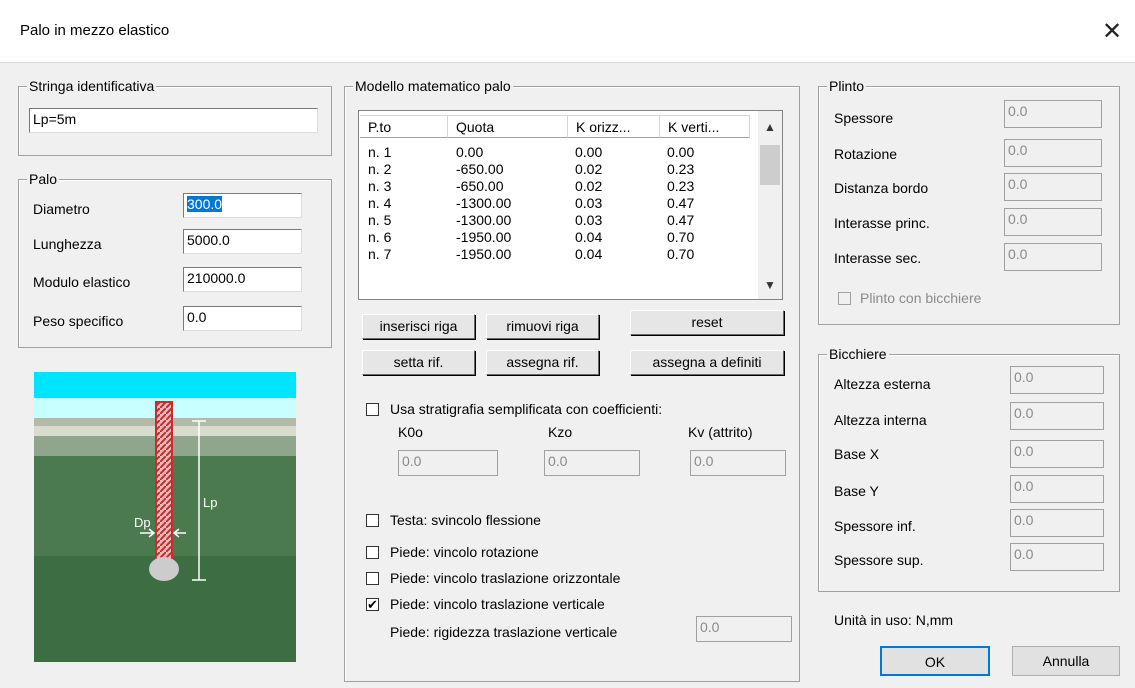  What do you see at coordinates (142, 522) in the screenshot?
I see `dp-label: Dp` at bounding box center [142, 522].